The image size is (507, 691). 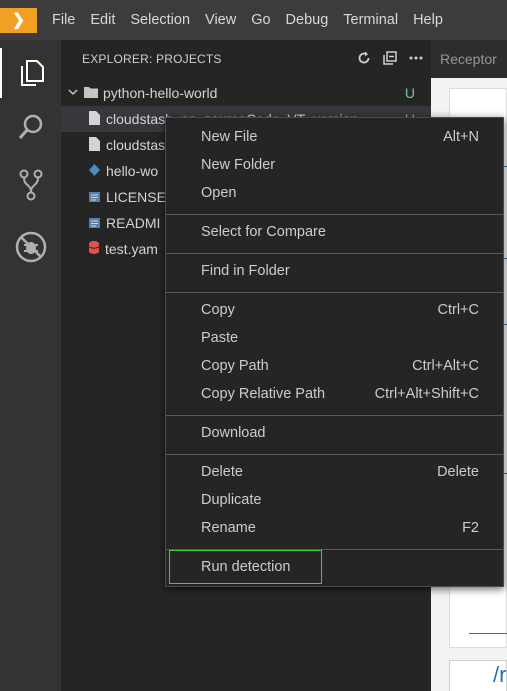 I want to click on menu-item-shortcut: Delete, so click(x=458, y=472).